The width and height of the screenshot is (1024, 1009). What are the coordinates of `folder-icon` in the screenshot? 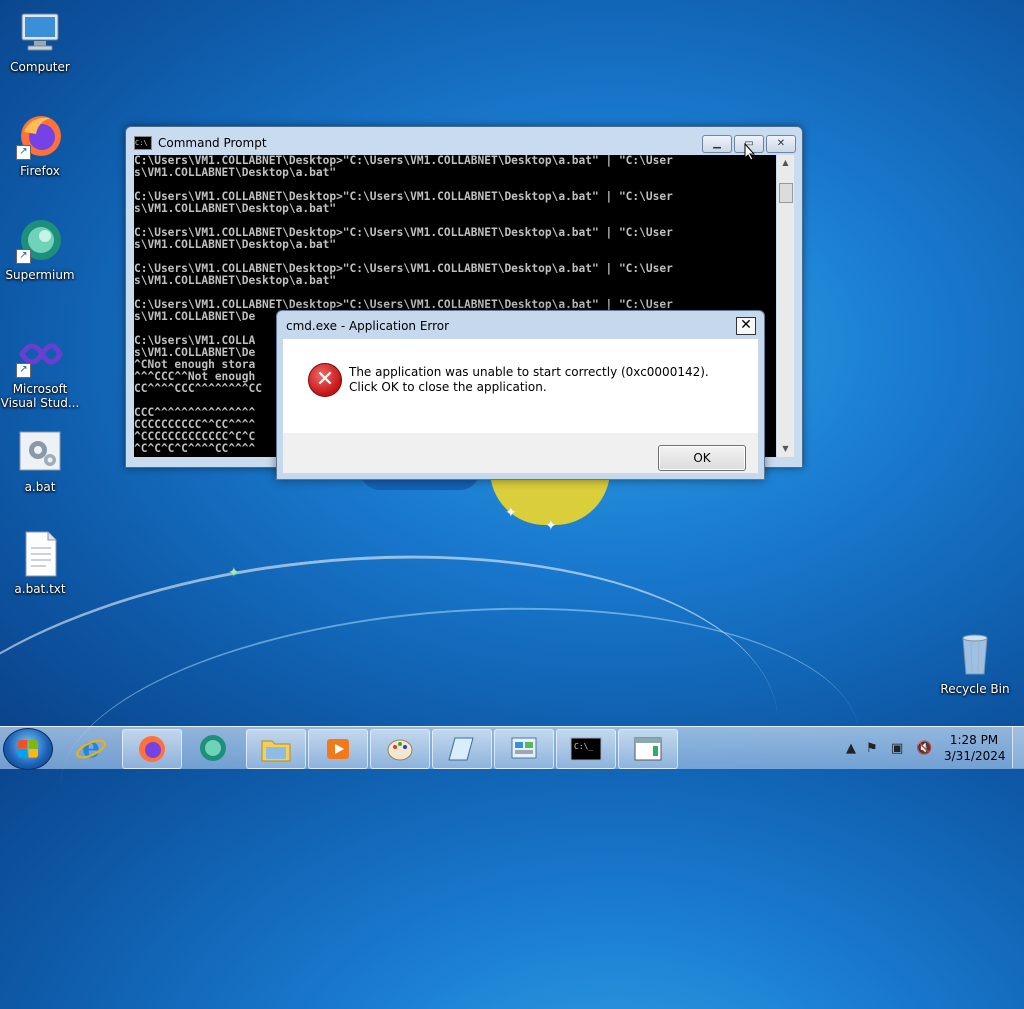 It's located at (276, 751).